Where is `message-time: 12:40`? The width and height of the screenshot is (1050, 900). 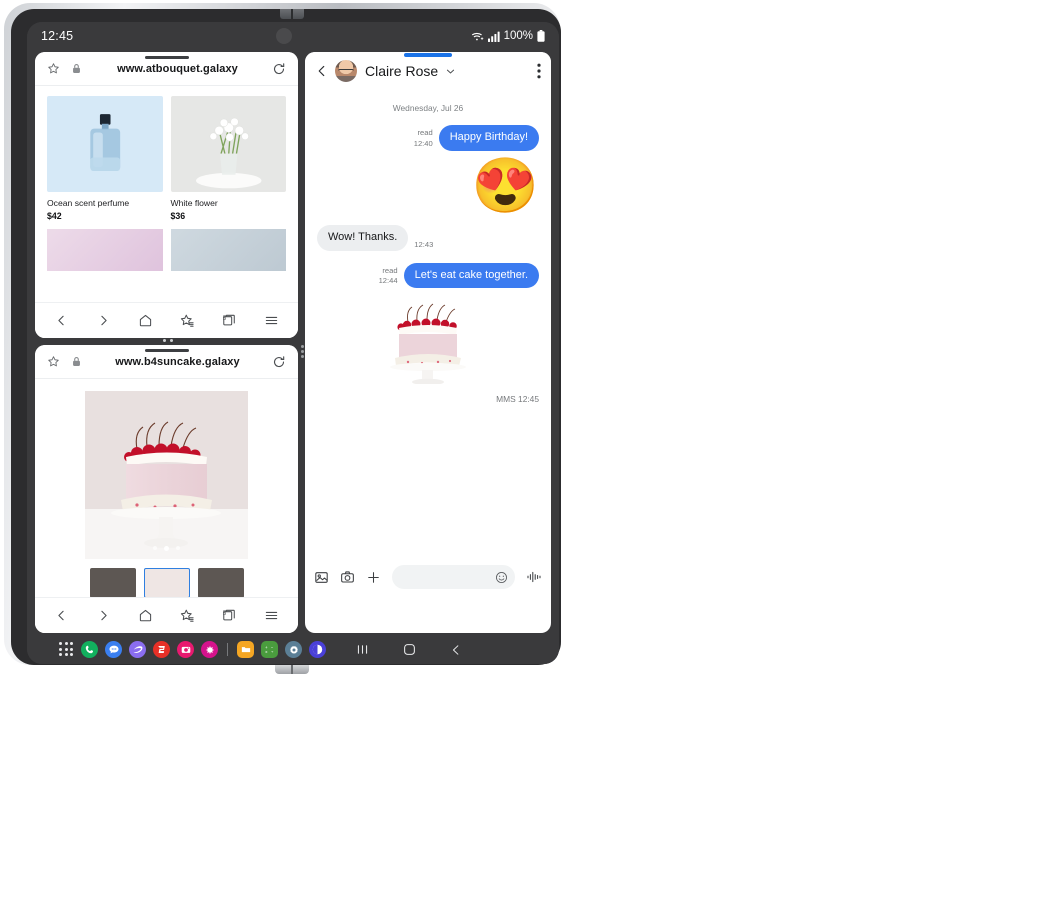 message-time: 12:40 is located at coordinates (423, 143).